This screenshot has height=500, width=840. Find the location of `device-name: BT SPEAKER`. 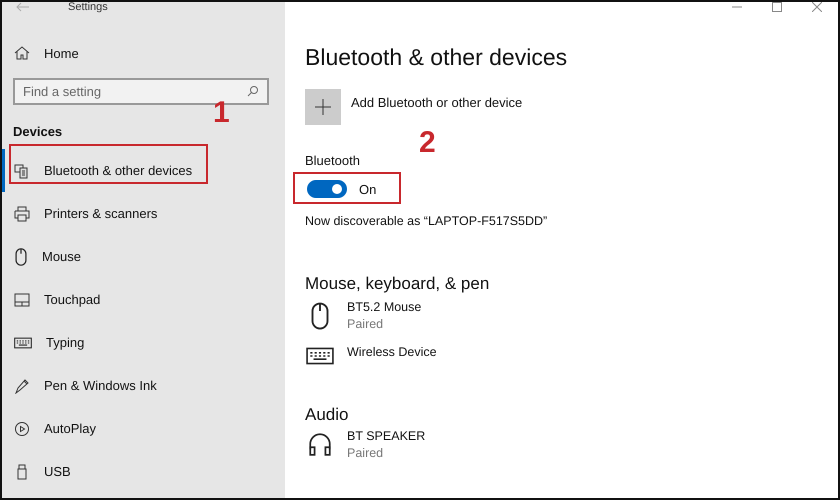

device-name: BT SPEAKER is located at coordinates (386, 436).